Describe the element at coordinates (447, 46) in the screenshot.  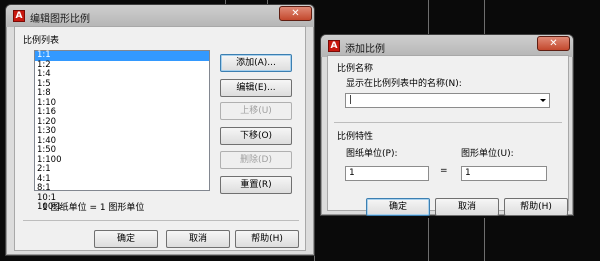
I see `add-dialog-titlebar: A 添加比例 ✕` at that location.